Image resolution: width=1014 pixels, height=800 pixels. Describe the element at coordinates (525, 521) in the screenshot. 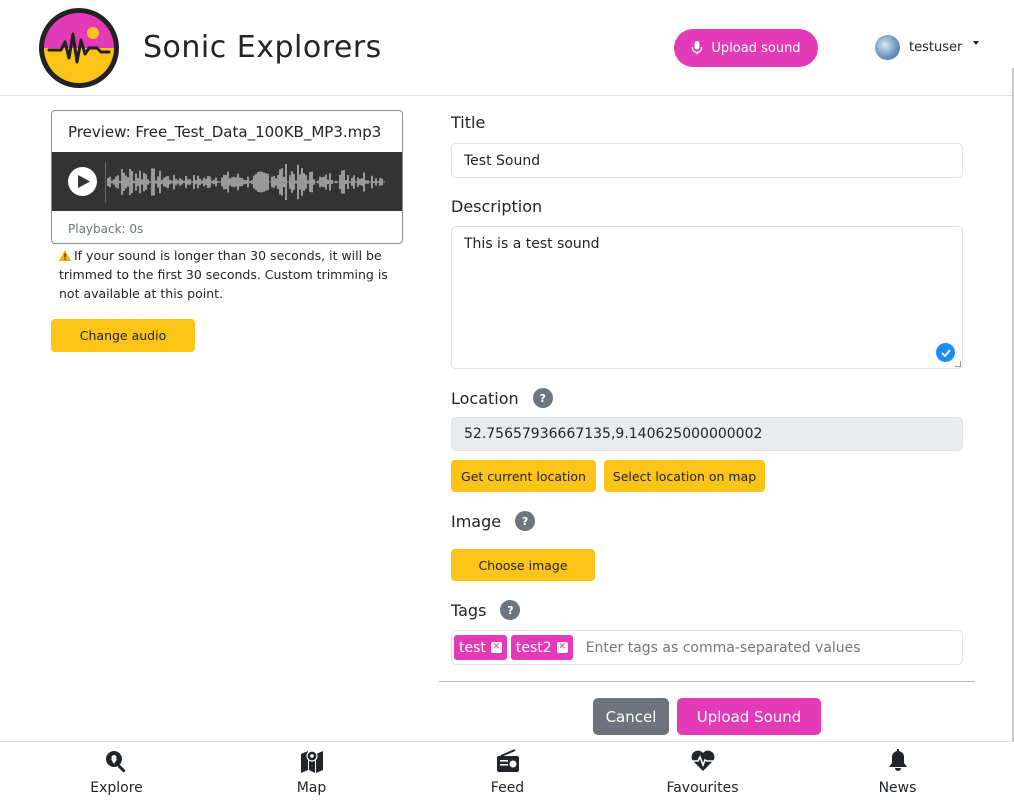

I see `image-help-icon: ?` at that location.